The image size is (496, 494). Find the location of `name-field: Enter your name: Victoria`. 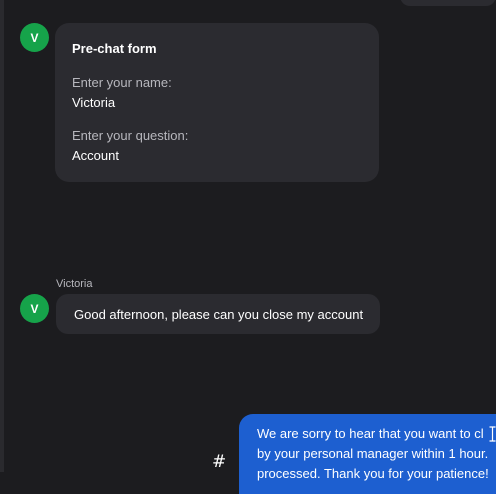

name-field: Enter your name: Victoria is located at coordinates (217, 93).